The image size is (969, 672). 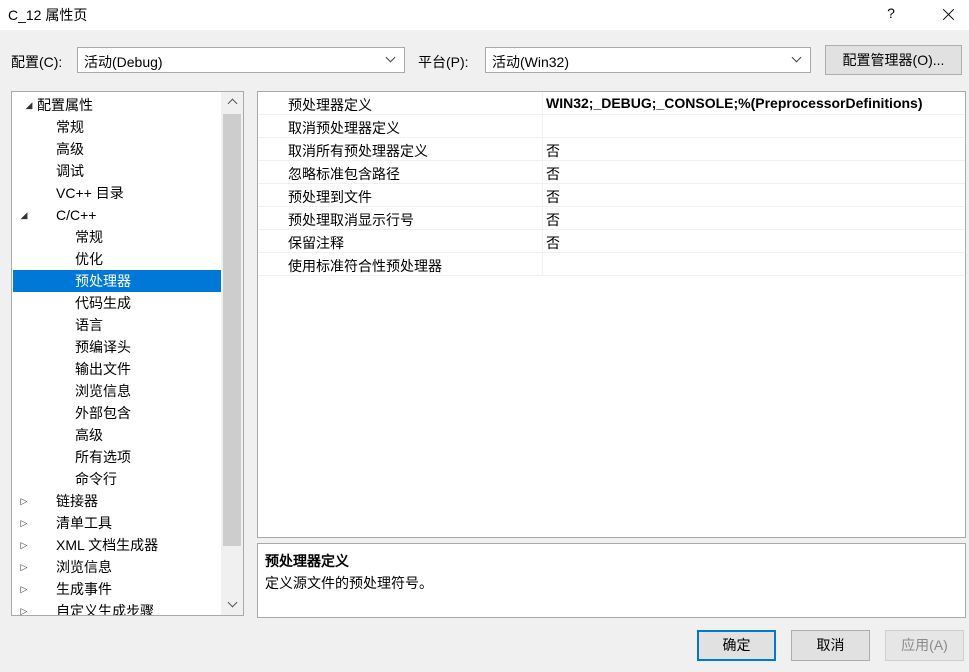 What do you see at coordinates (89, 435) in the screenshot?
I see `tree-item-label: 高级` at bounding box center [89, 435].